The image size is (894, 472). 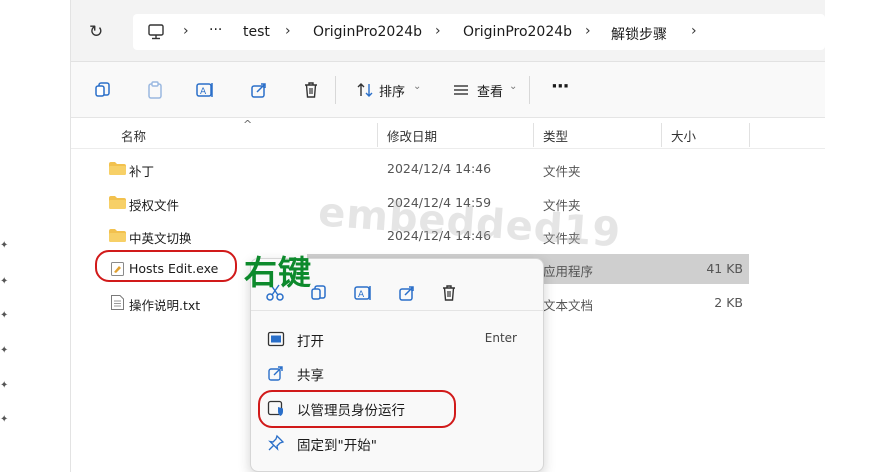 I want to click on file-type: 文本文档, so click(x=568, y=305).